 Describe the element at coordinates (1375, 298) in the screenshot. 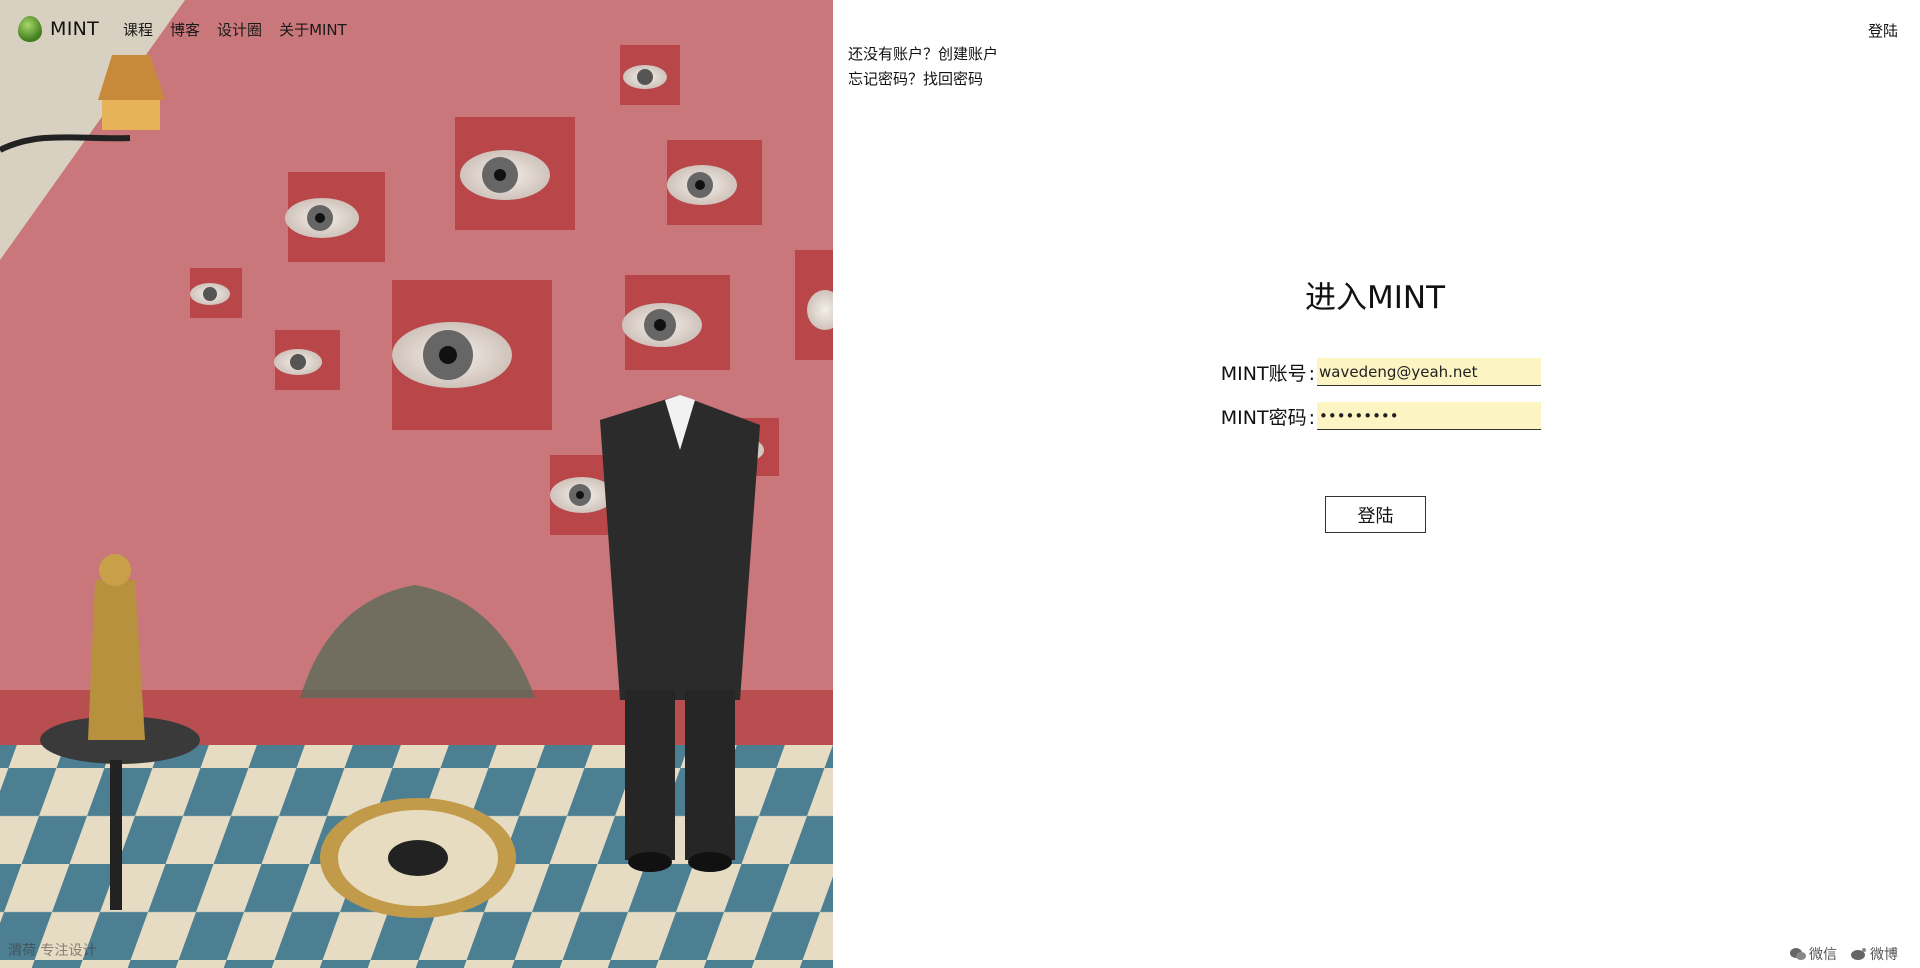

I see `login-form-title: 进入MINT` at that location.